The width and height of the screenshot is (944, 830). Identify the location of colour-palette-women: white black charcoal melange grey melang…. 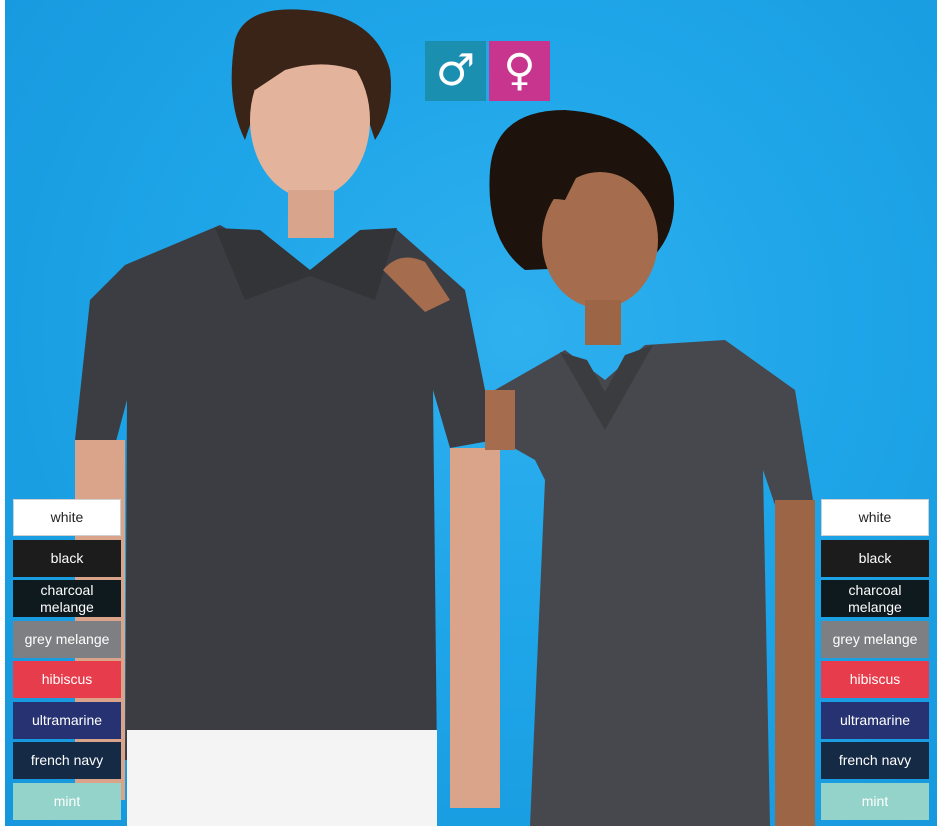
(875, 661).